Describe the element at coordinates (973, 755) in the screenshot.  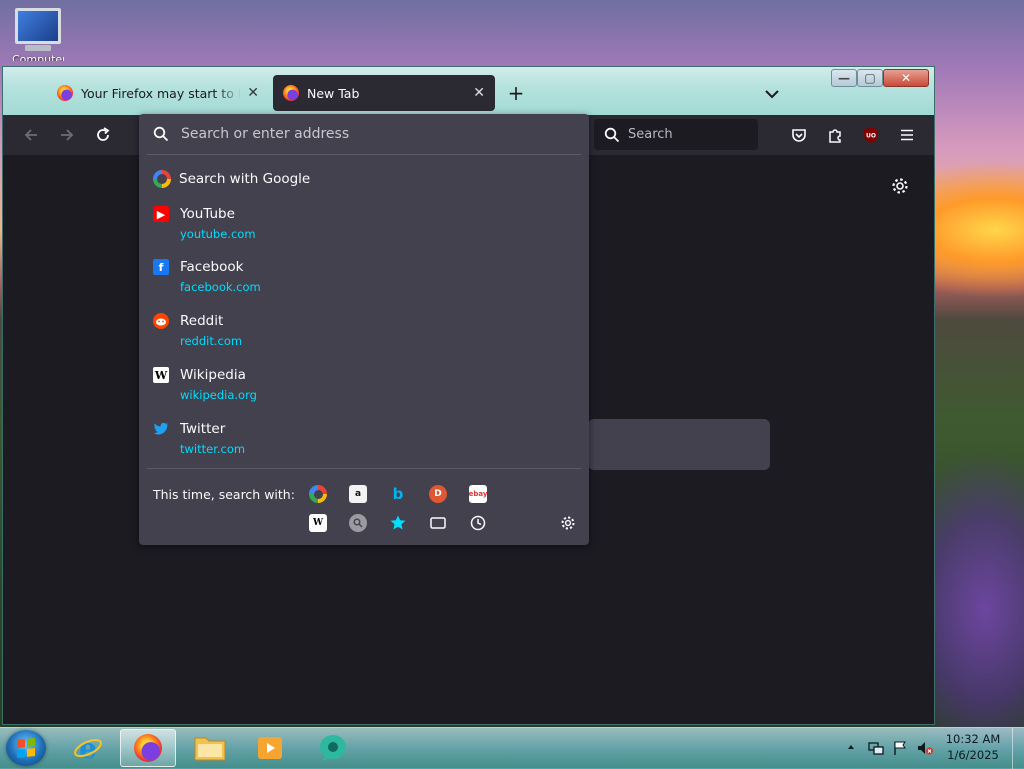
I see `clock-date: 1/6/2025` at that location.